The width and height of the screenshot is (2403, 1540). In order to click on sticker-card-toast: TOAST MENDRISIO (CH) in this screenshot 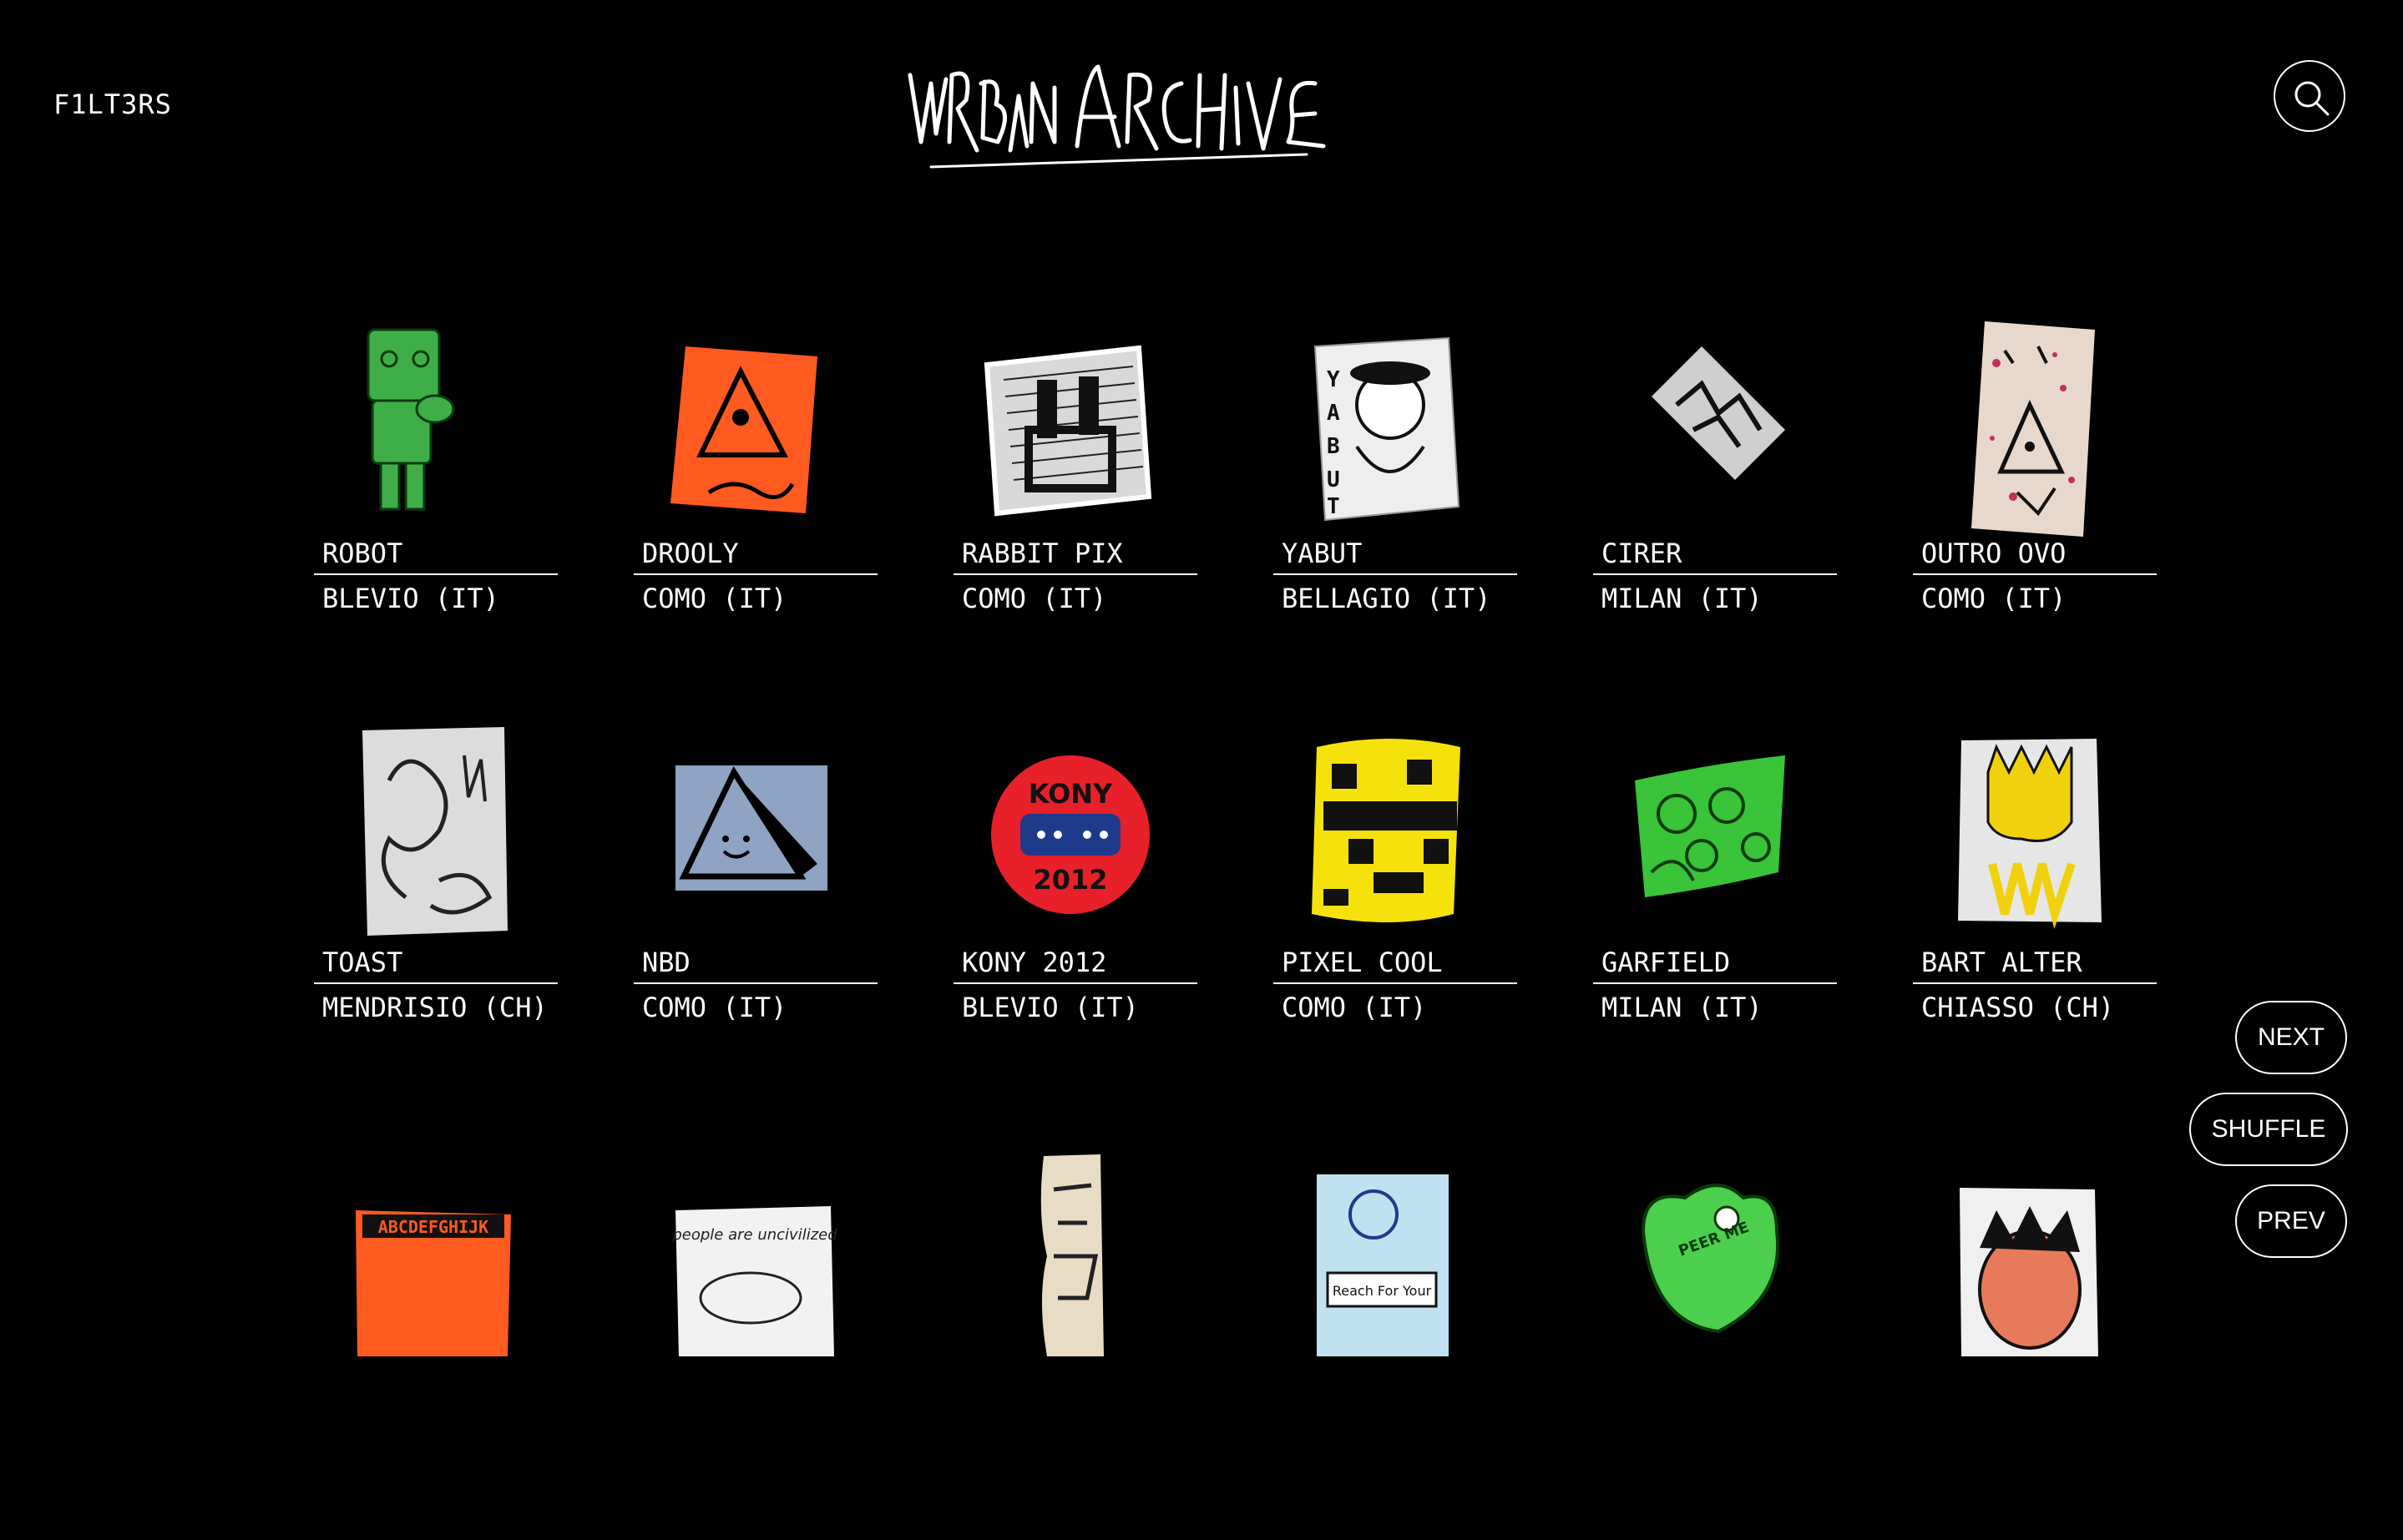, I will do `click(474, 926)`.